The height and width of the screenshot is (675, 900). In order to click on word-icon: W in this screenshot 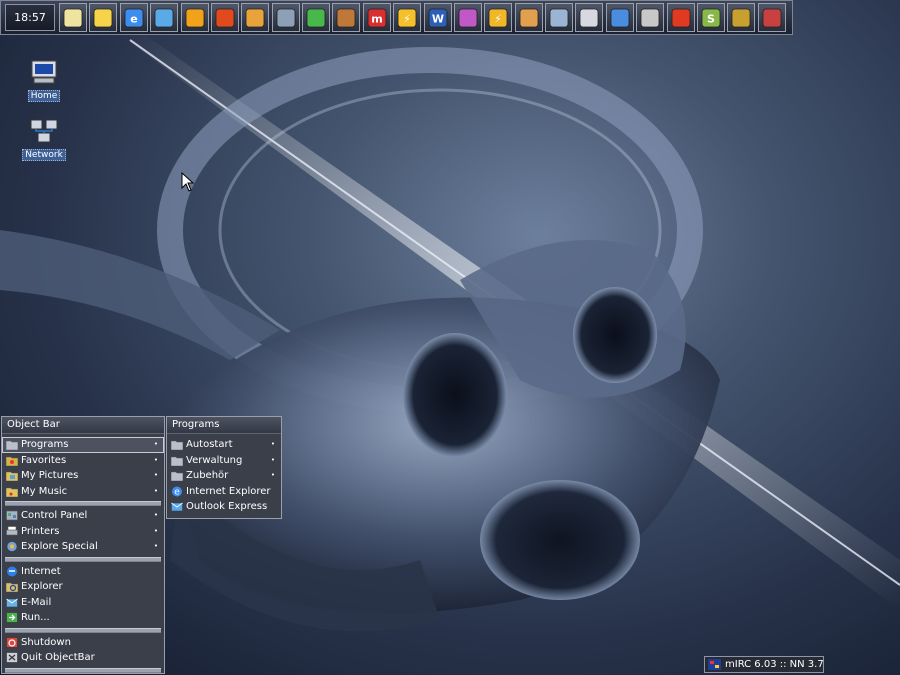, I will do `click(437, 17)`.